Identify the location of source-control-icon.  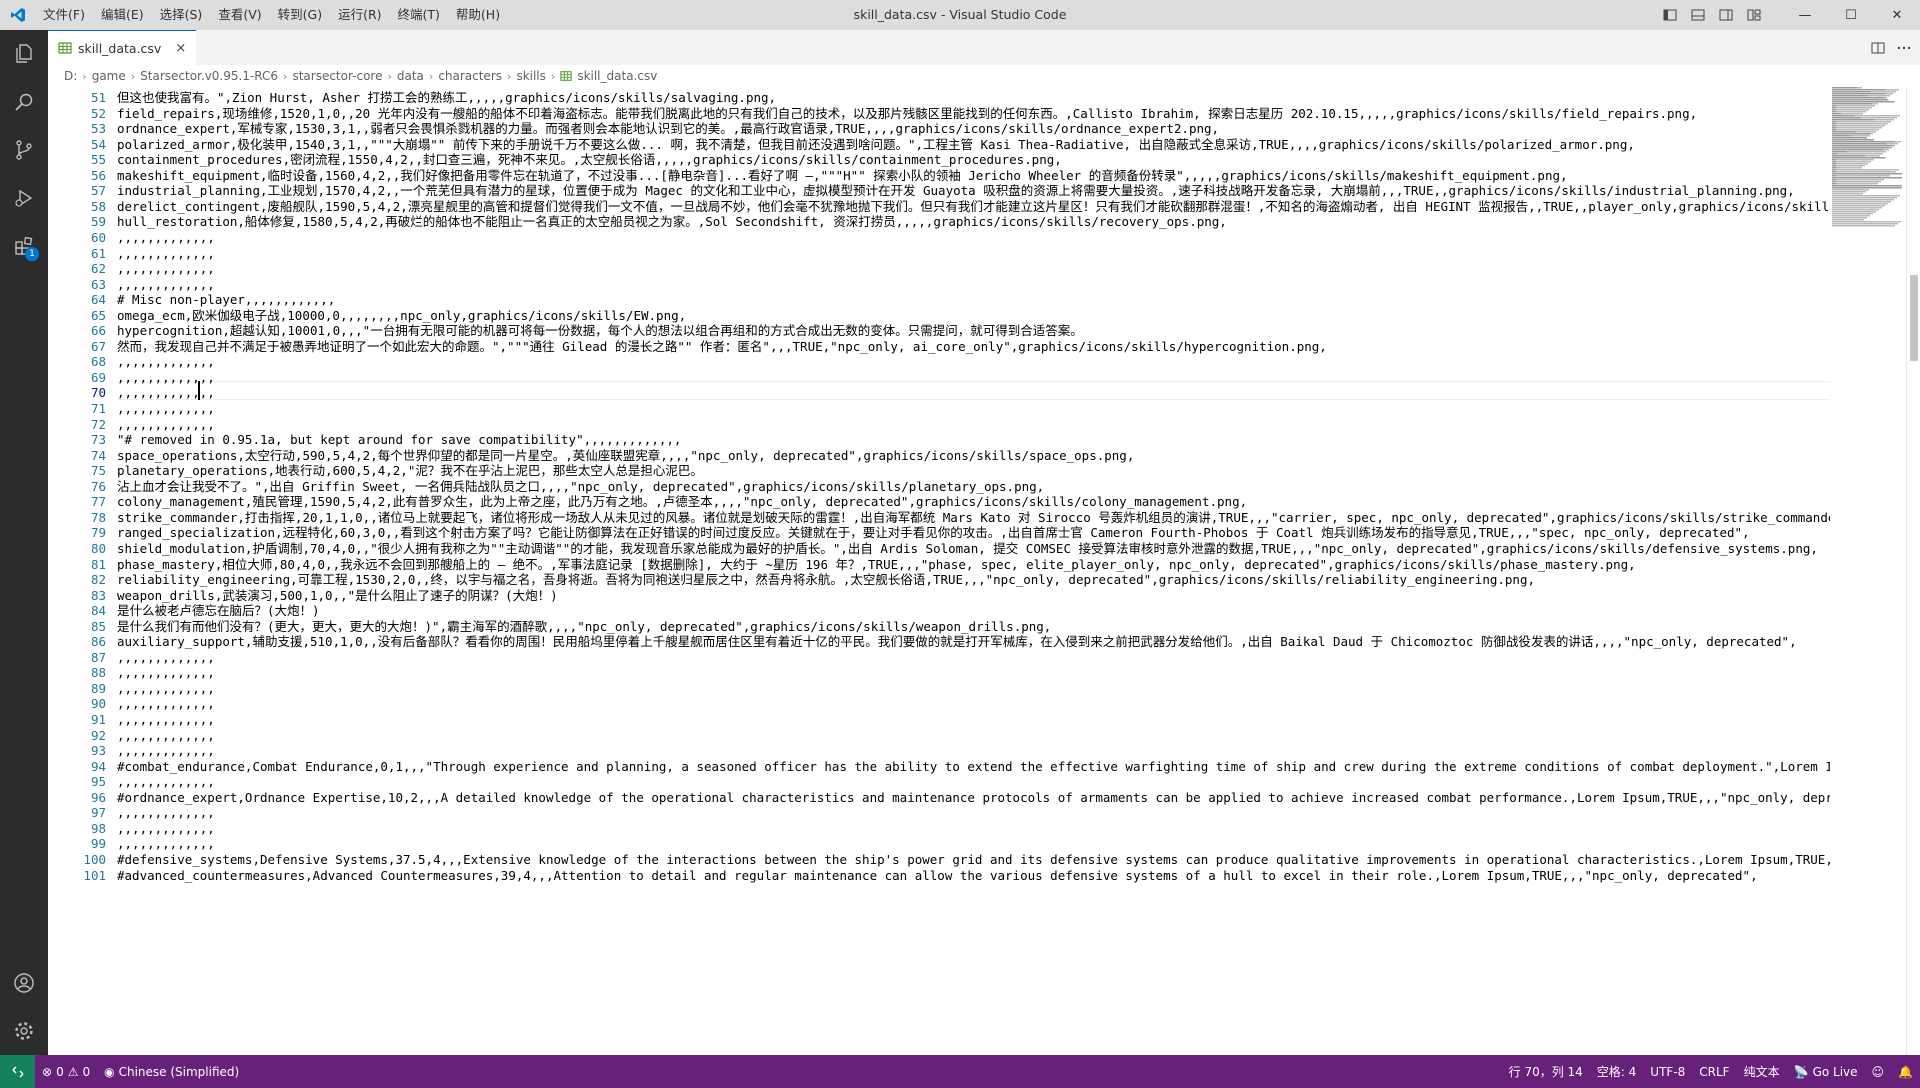
(24, 150).